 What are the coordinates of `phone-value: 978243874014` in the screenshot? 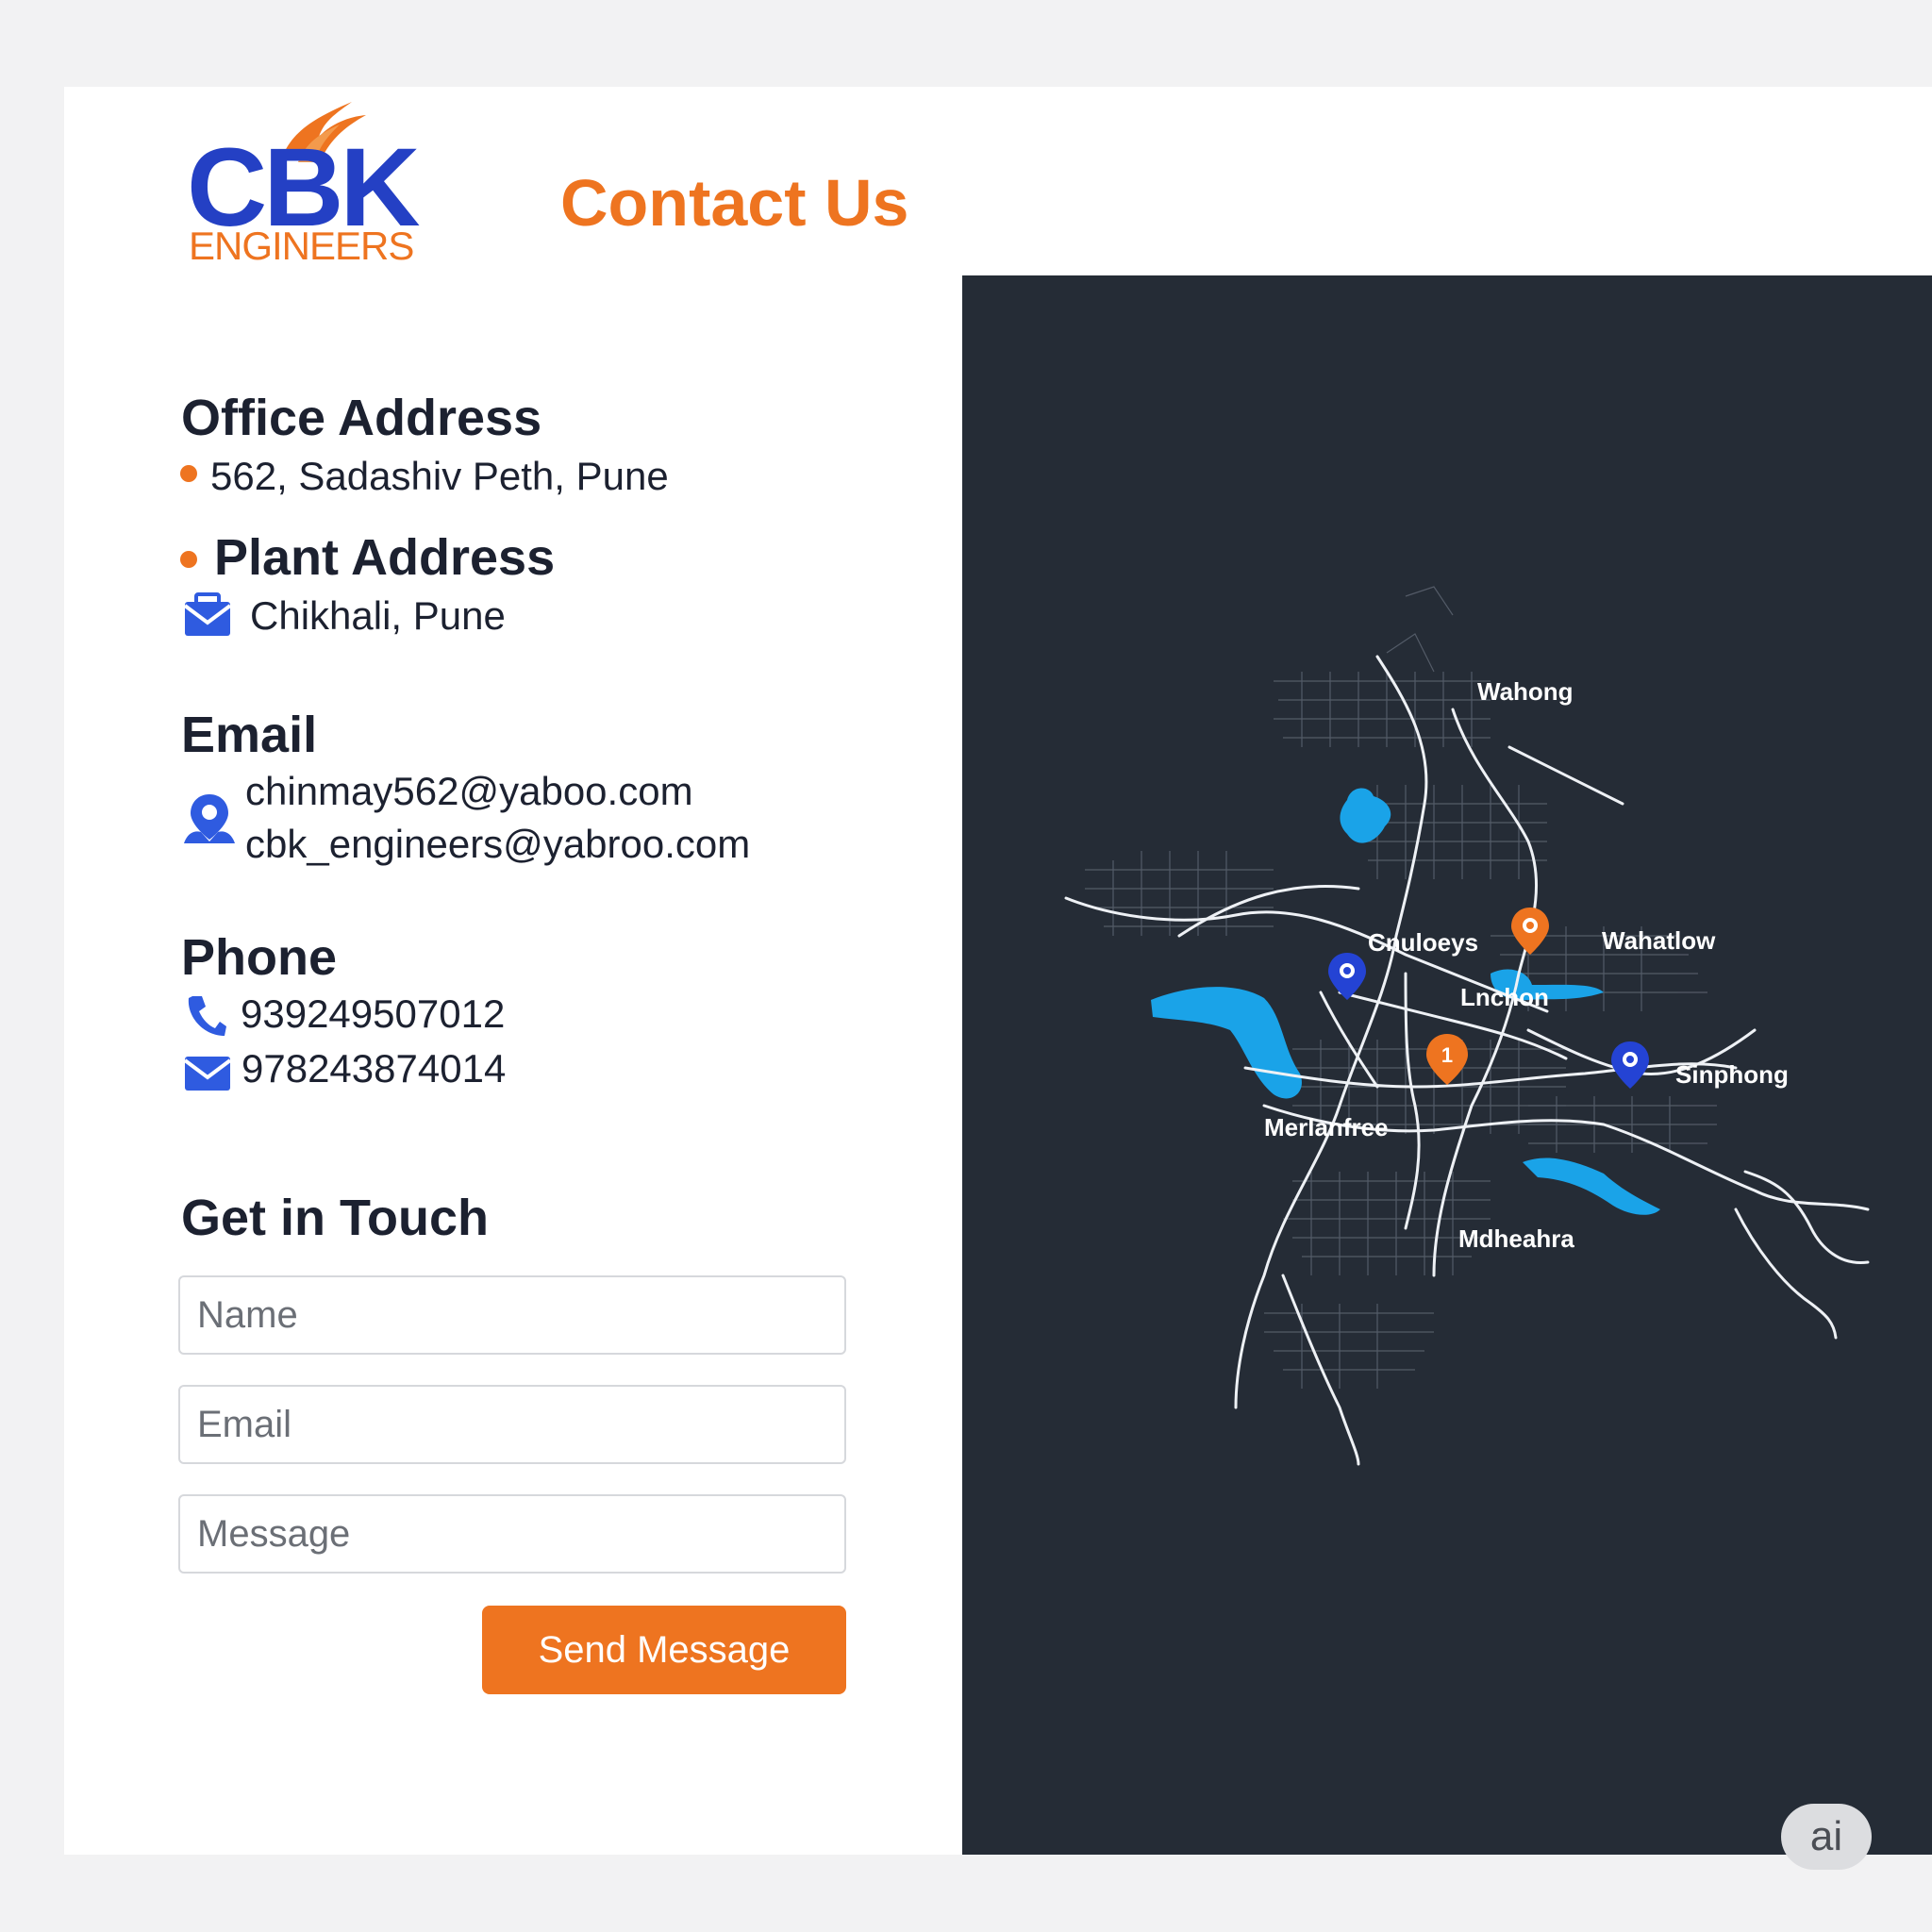 It's located at (374, 1069).